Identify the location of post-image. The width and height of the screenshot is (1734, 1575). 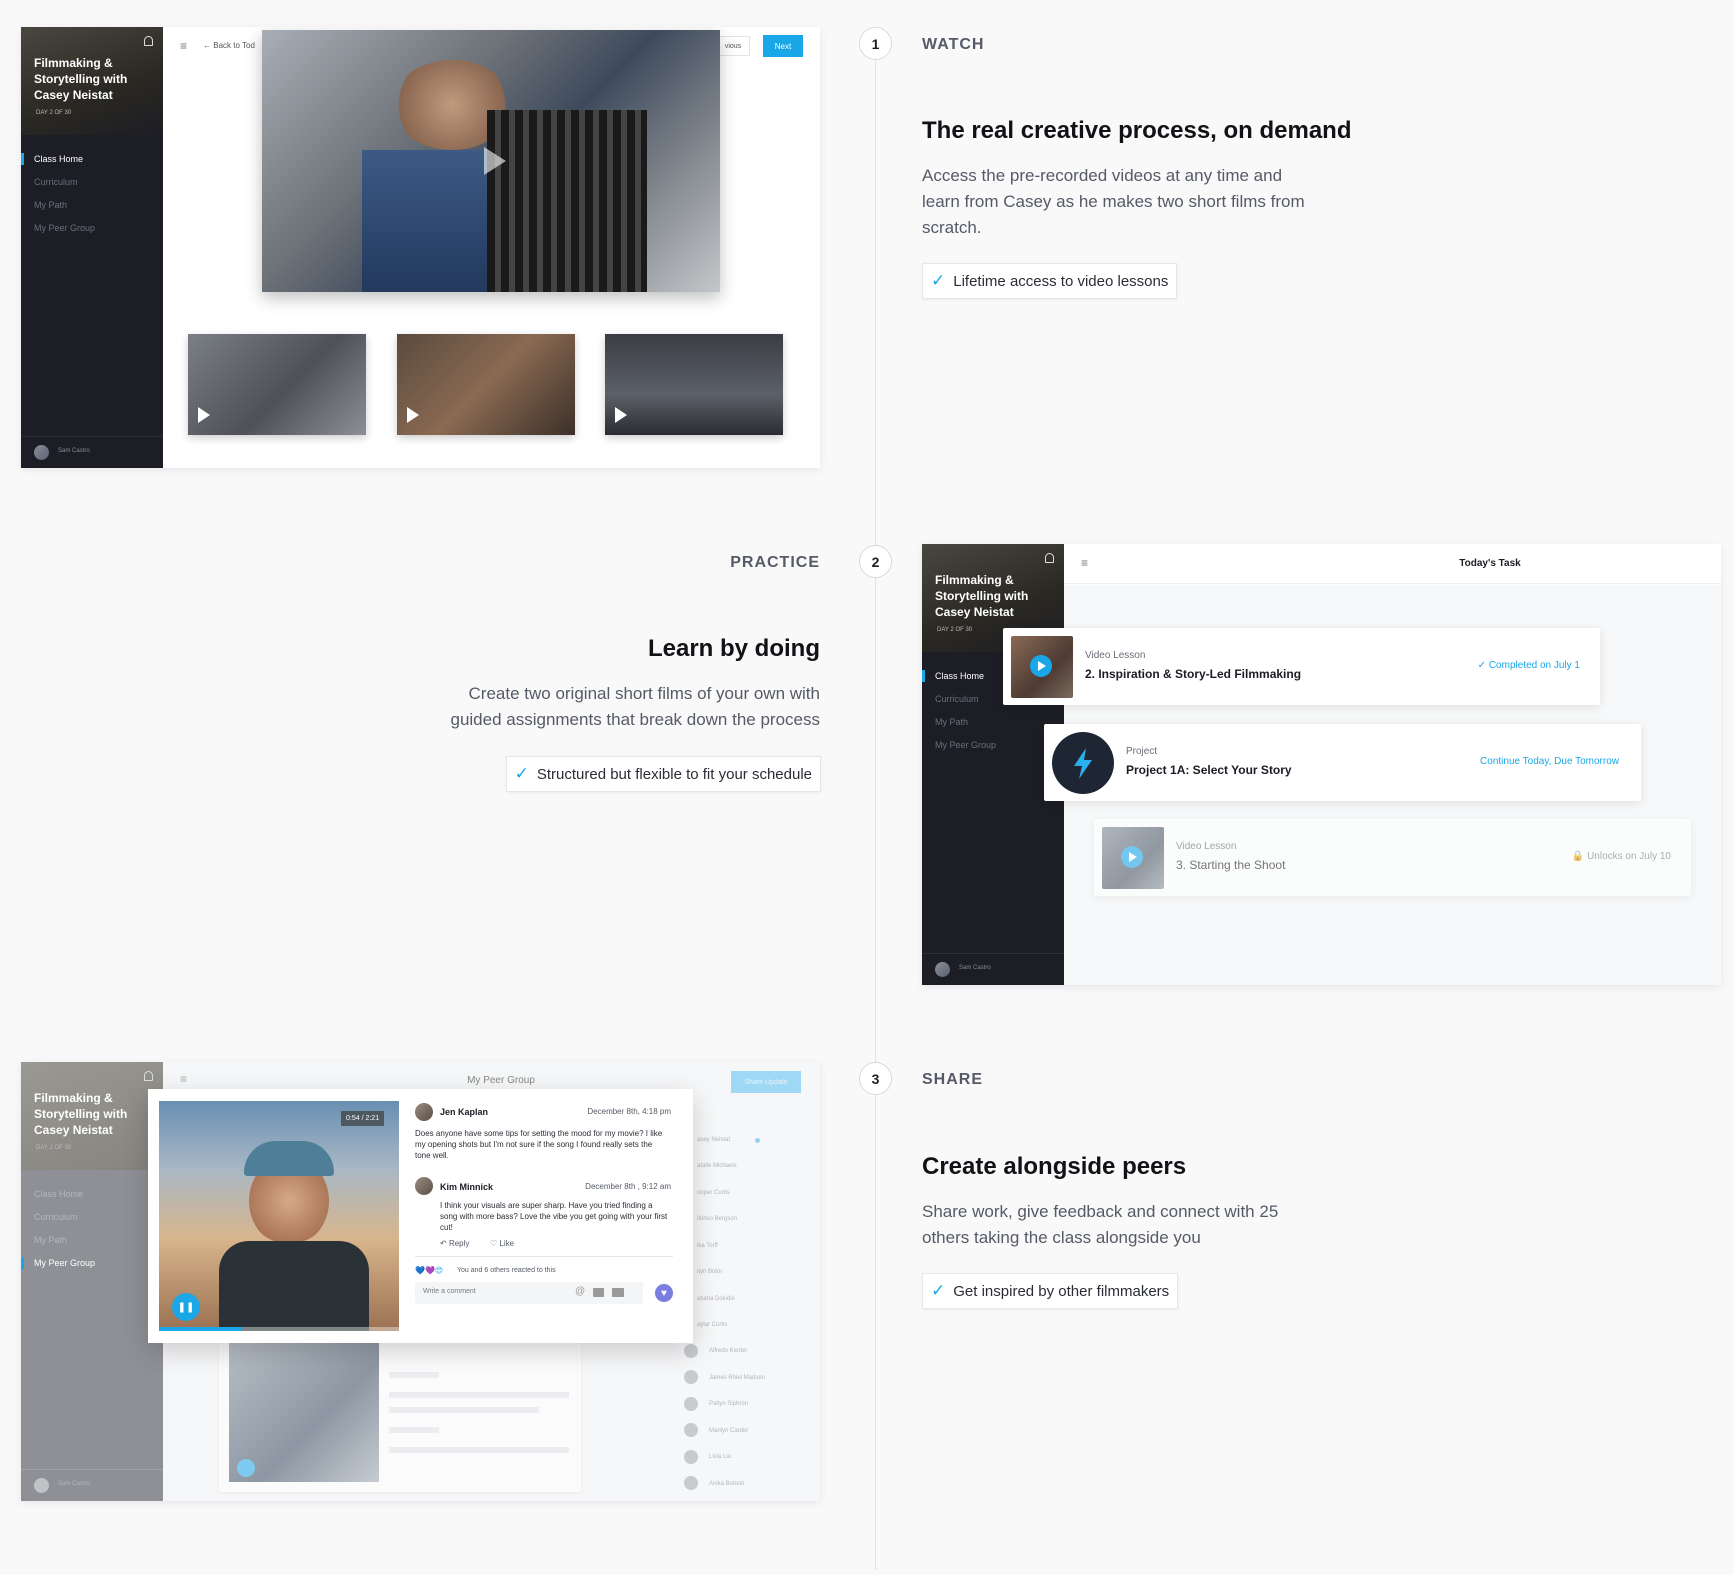
(304, 1407).